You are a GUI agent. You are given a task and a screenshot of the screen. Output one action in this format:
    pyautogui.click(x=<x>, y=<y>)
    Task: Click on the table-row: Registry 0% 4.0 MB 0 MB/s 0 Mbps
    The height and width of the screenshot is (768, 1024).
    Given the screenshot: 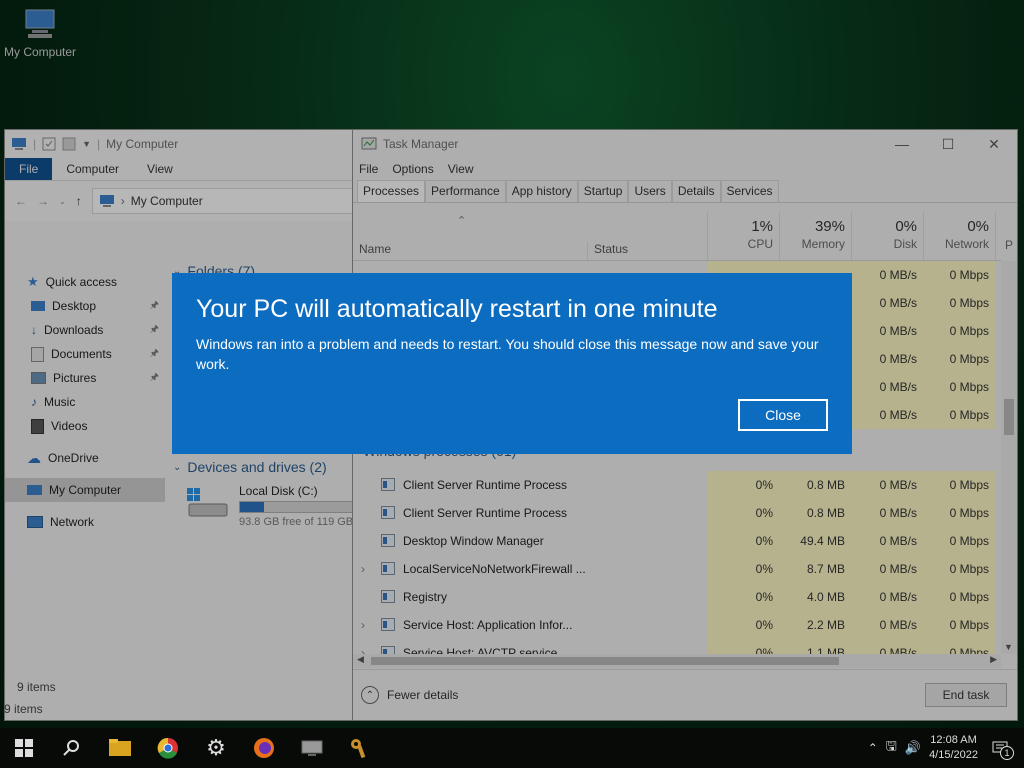 What is the action you would take?
    pyautogui.click(x=677, y=597)
    